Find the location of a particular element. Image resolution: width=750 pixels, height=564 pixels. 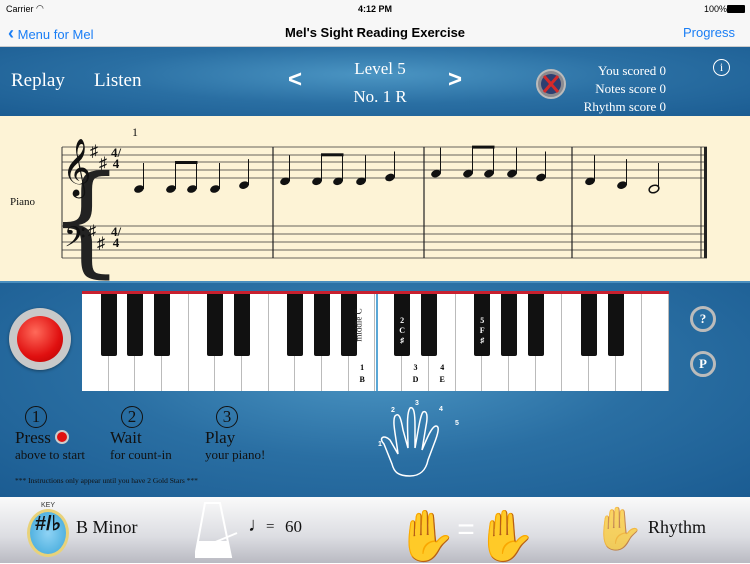

progress-button: Progress is located at coordinates (709, 32).